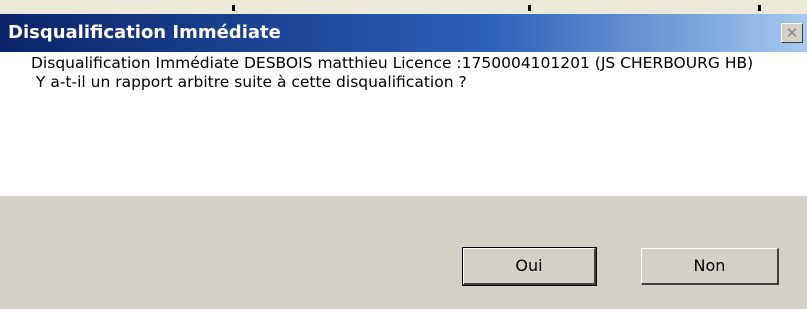  Describe the element at coordinates (403, 7) in the screenshot. I see `background-window-strip` at that location.